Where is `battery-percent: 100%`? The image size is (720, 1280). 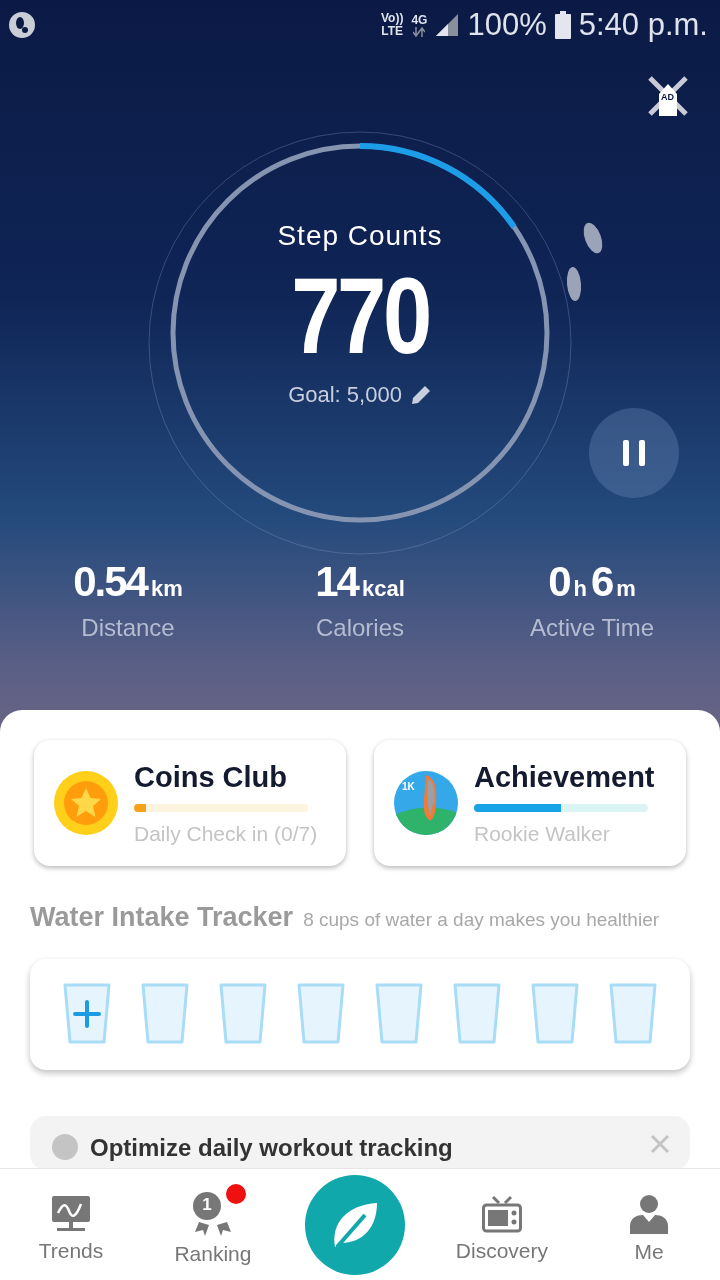 battery-percent: 100% is located at coordinates (507, 25).